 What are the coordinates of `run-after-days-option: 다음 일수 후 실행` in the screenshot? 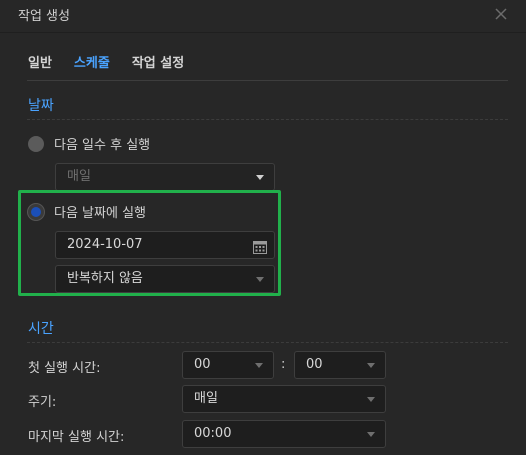 It's located at (89, 143).